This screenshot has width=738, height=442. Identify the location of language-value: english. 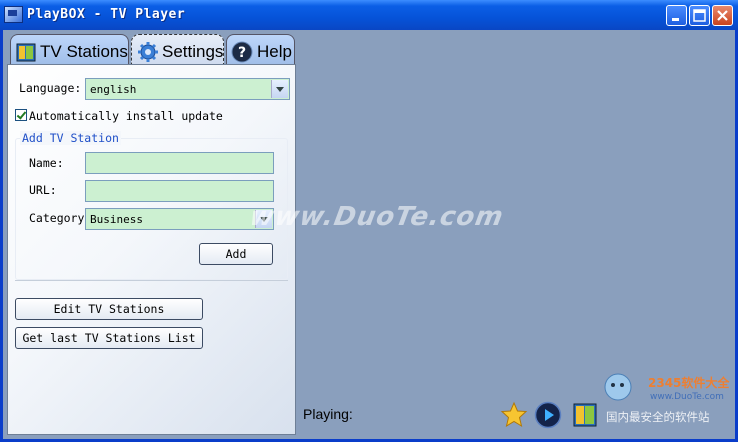
(113, 89).